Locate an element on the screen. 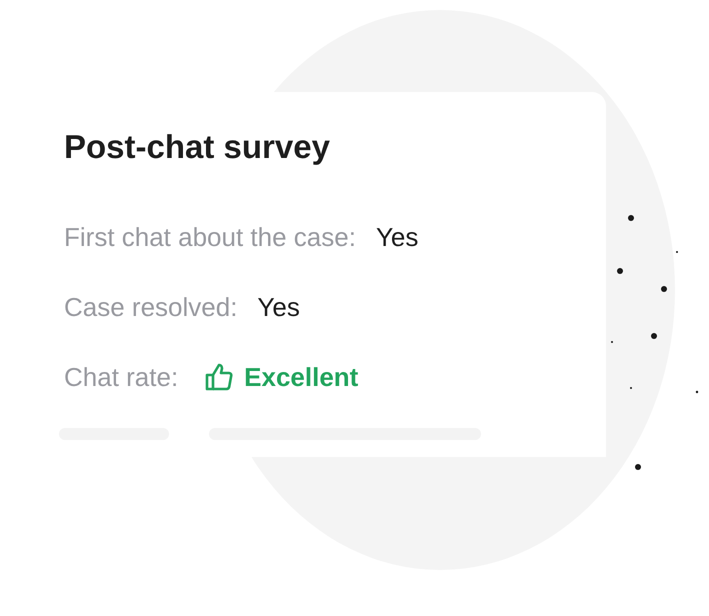 The height and width of the screenshot is (616, 709). field-label: Case resolved: is located at coordinates (151, 307).